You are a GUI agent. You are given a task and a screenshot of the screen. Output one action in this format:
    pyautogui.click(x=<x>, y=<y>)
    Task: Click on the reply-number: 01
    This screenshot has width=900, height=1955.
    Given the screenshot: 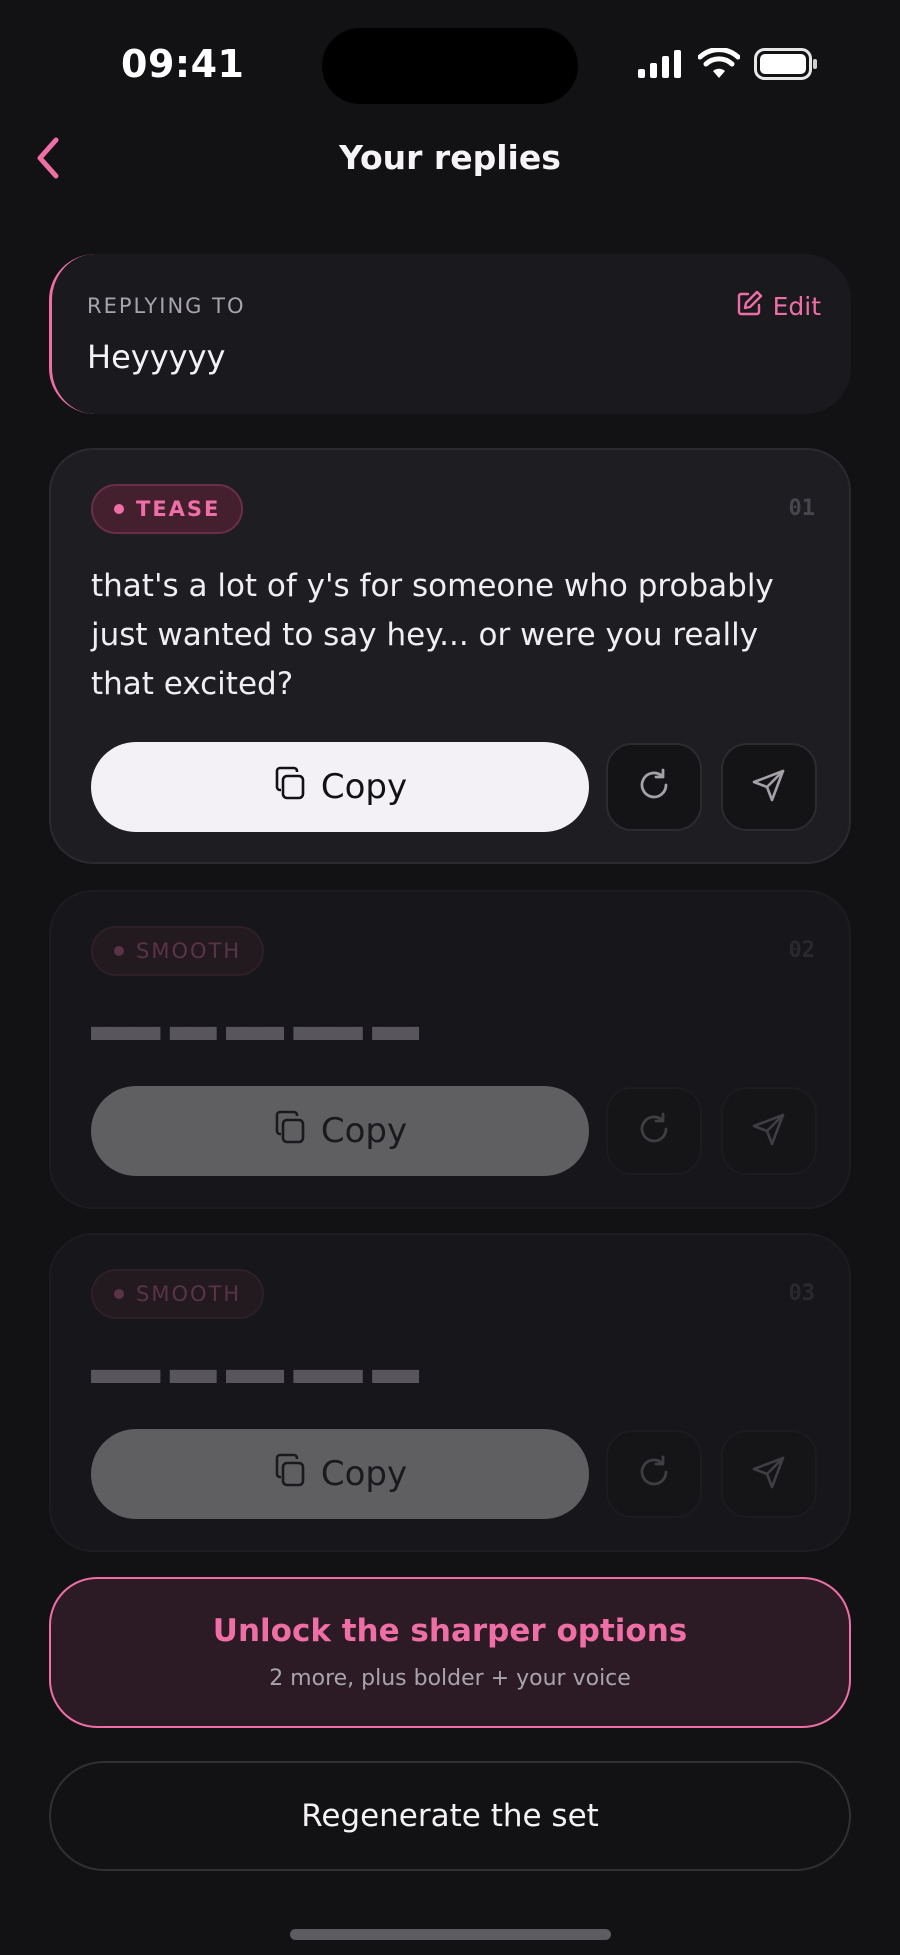 What is the action you would take?
    pyautogui.click(x=802, y=508)
    